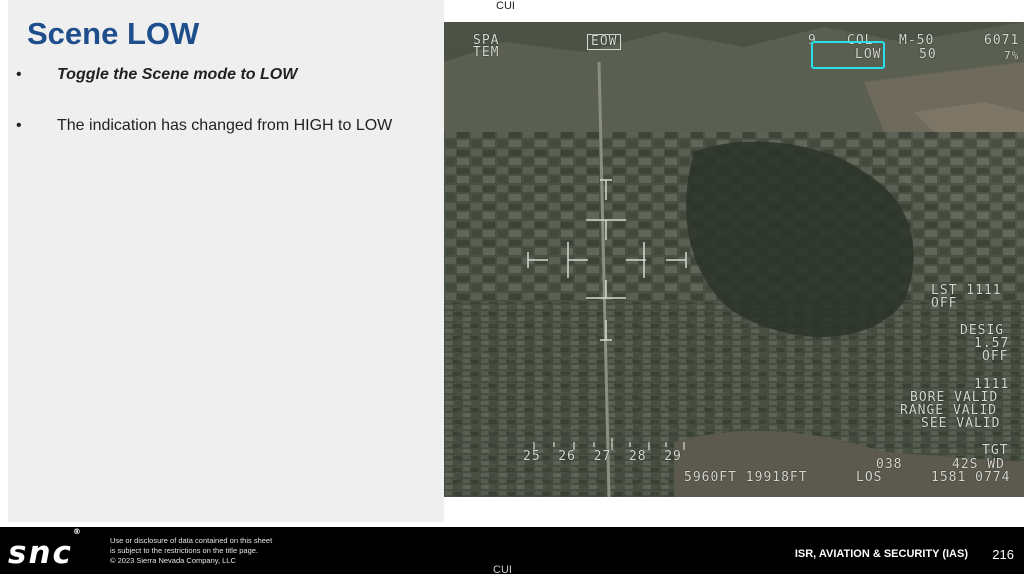  I want to click on footer-division-label: ISR, AVIATION & SECURITY (IAS), so click(881, 554).